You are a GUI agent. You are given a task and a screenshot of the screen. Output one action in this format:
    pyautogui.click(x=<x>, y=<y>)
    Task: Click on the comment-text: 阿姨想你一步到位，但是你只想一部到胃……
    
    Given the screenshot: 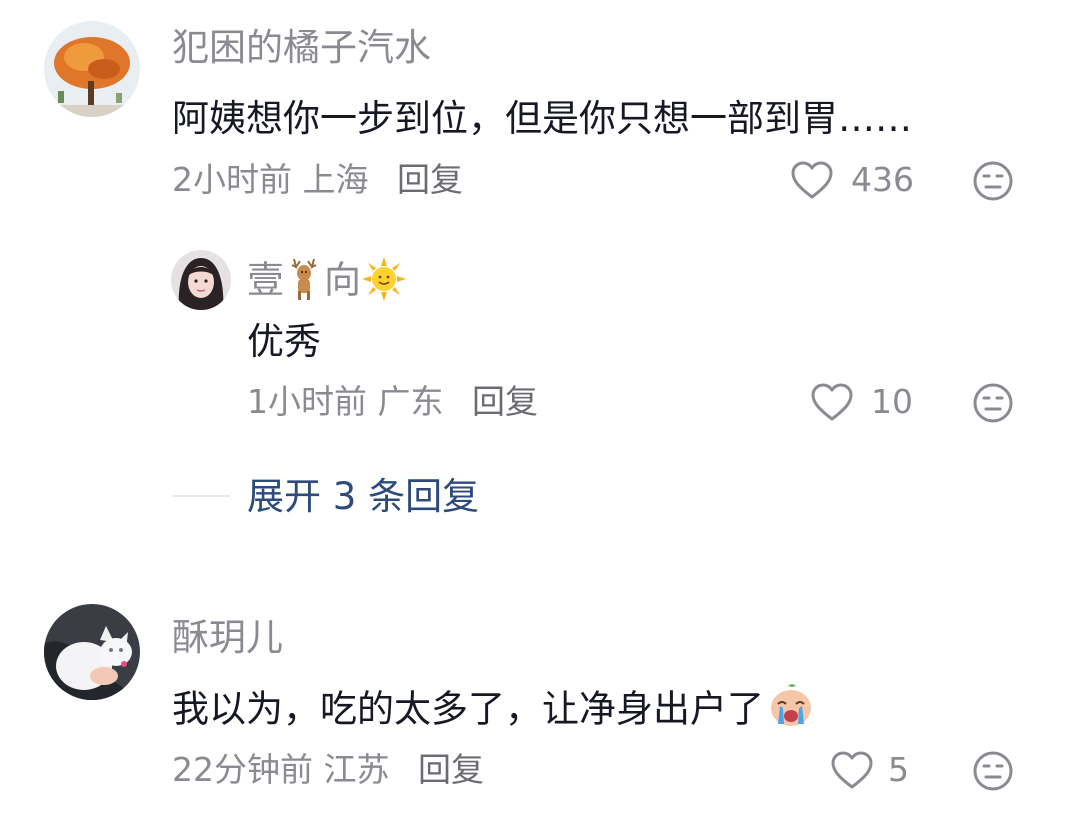 What is the action you would take?
    pyautogui.click(x=542, y=118)
    